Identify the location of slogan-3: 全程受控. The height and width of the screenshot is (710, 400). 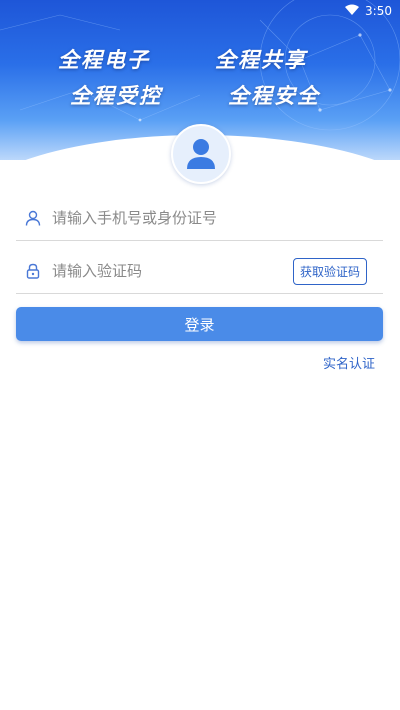
(116, 96).